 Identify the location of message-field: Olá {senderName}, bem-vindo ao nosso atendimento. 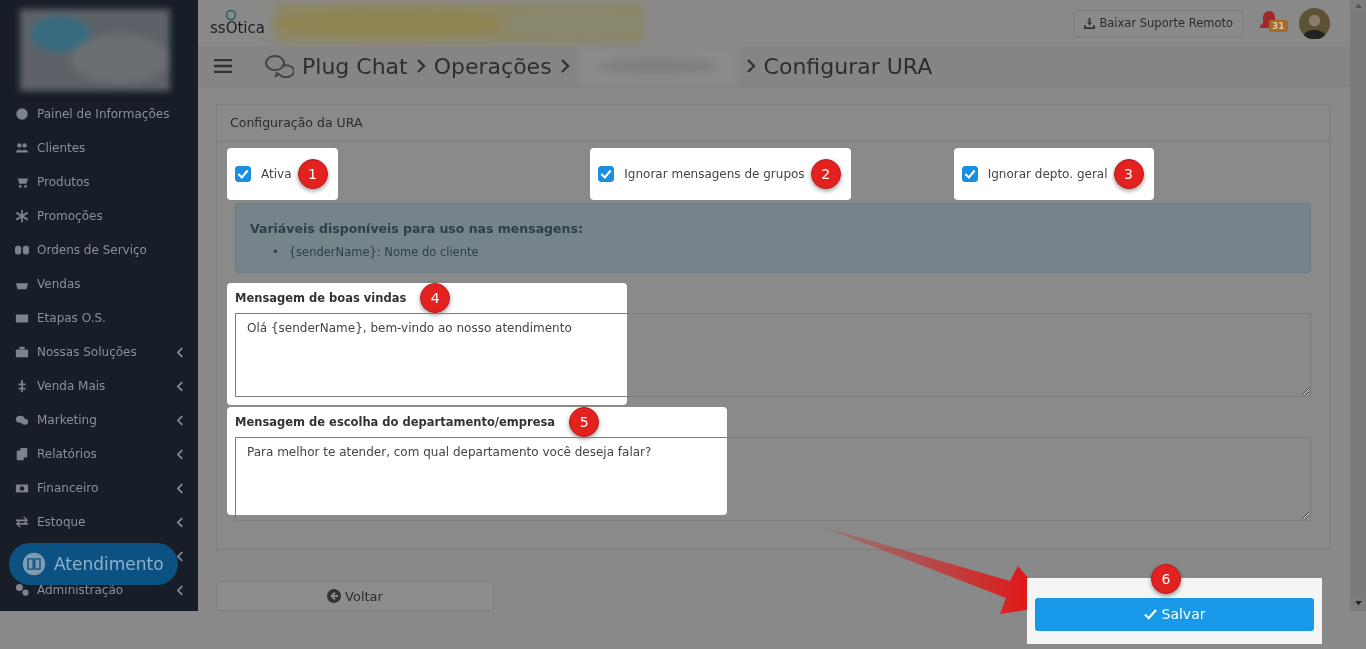
(773, 355).